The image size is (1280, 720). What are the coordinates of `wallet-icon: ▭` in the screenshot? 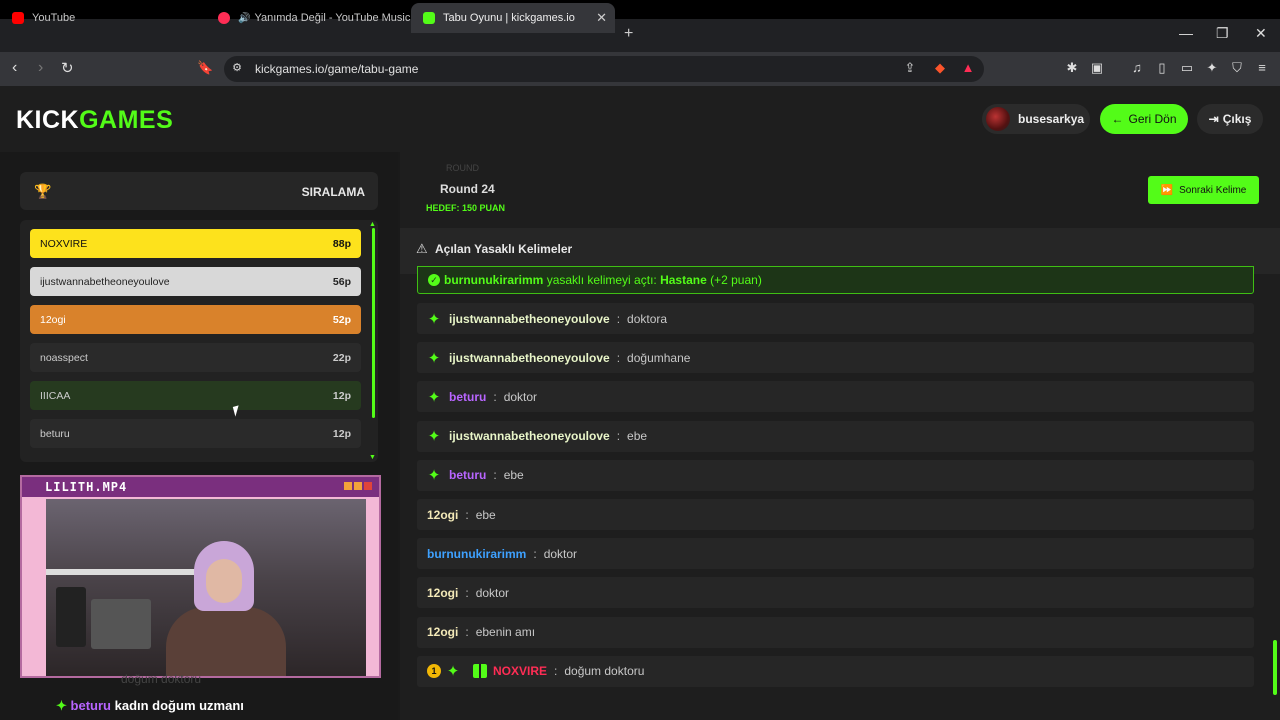 It's located at (1187, 68).